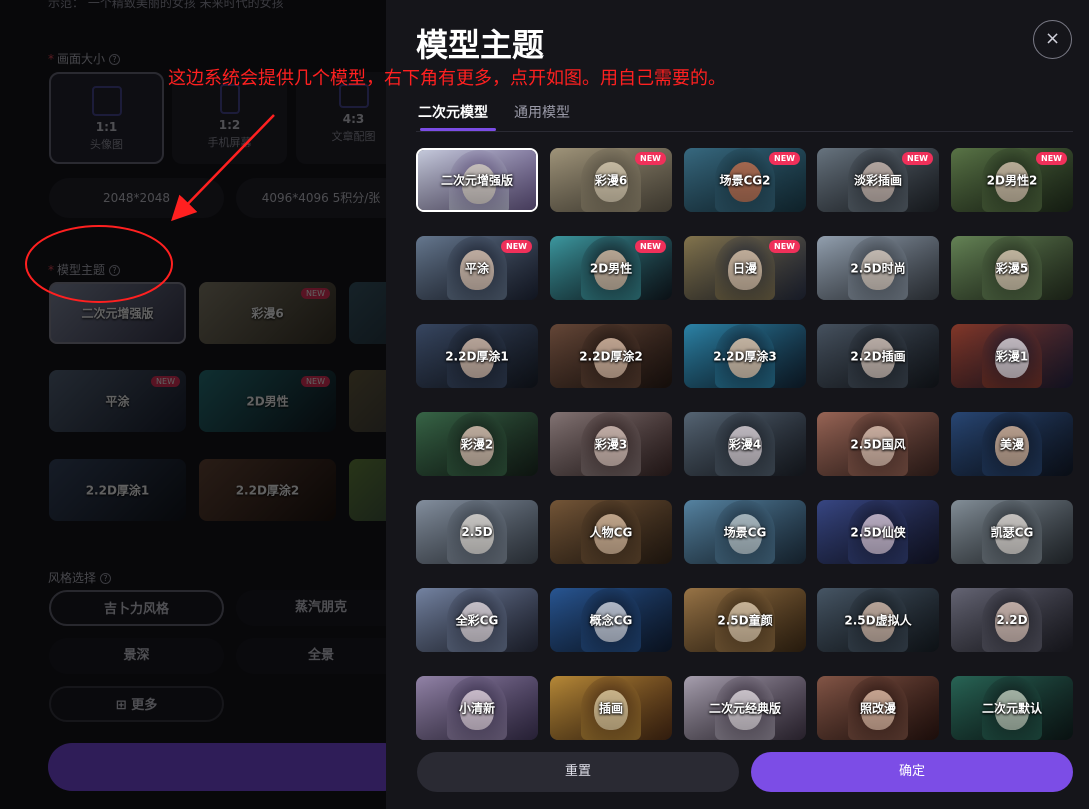 The width and height of the screenshot is (1089, 809). I want to click on style-pill: 全景, so click(311, 656).